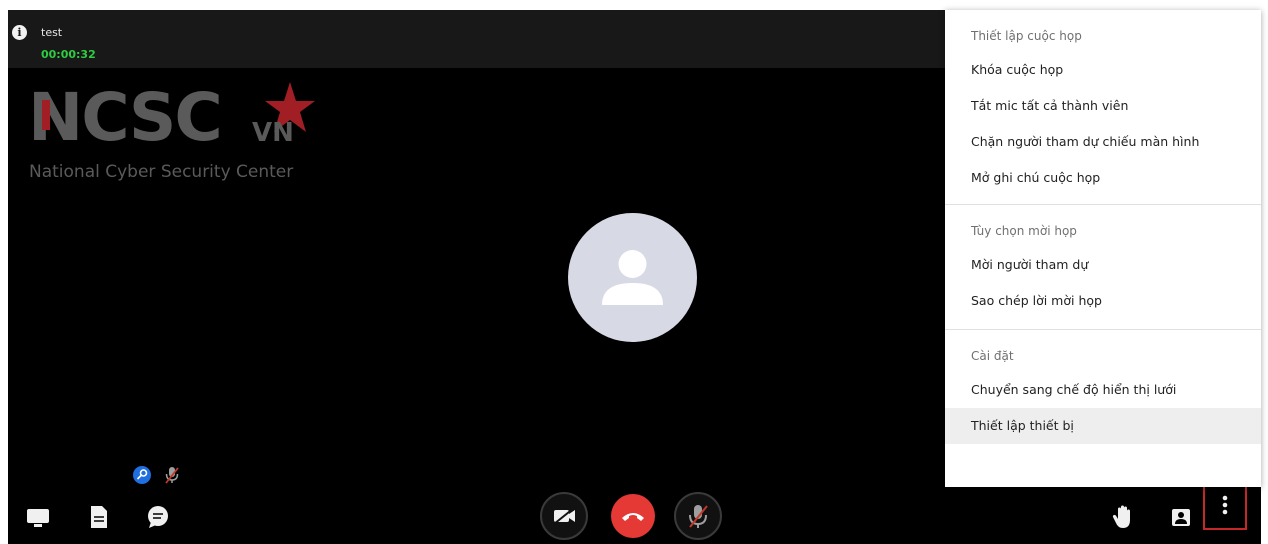  I want to click on menu-header: Thiết lập cuộc họp, so click(1026, 36).